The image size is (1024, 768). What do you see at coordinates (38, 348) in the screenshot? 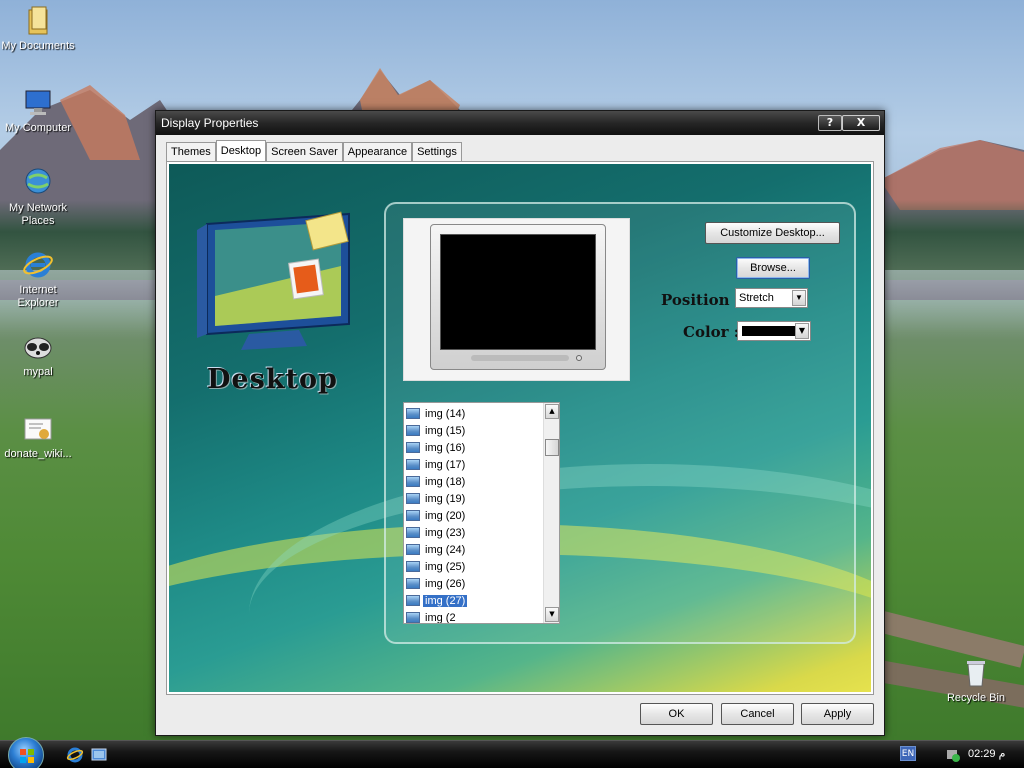
I see `raccoon-icon` at bounding box center [38, 348].